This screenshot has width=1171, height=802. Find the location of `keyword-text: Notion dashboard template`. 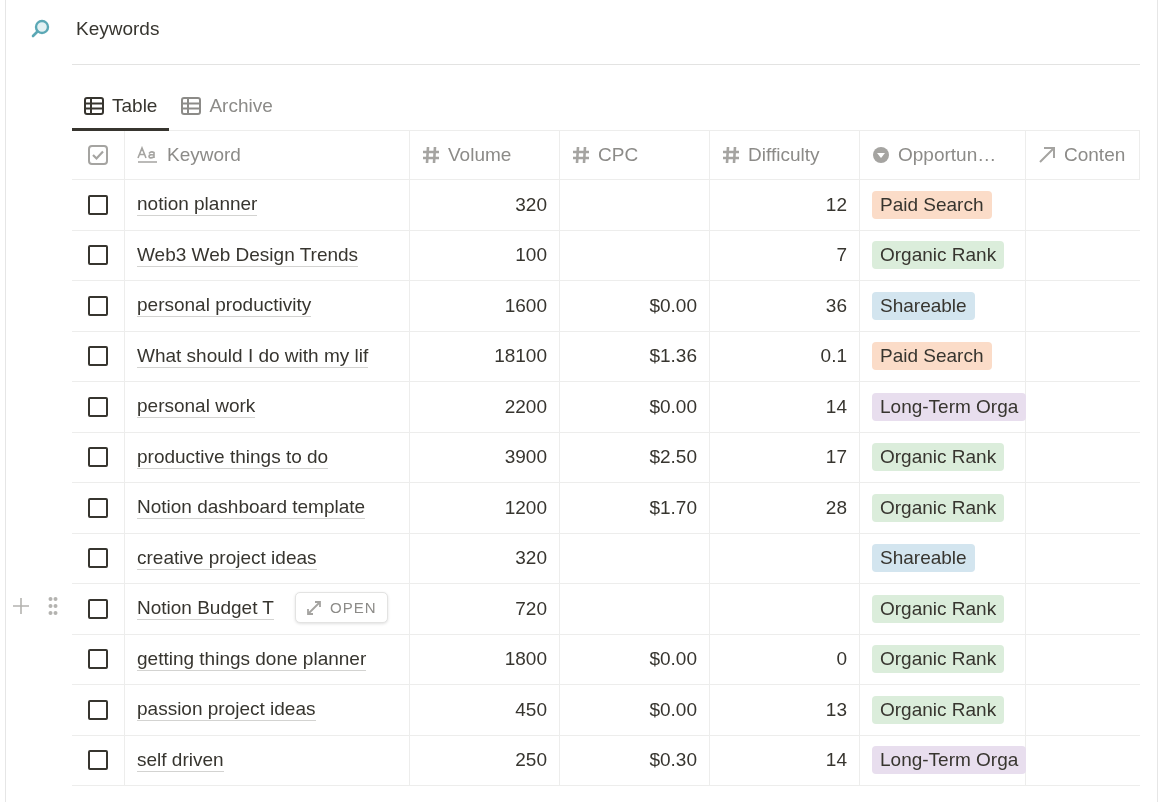

keyword-text: Notion dashboard template is located at coordinates (251, 508).